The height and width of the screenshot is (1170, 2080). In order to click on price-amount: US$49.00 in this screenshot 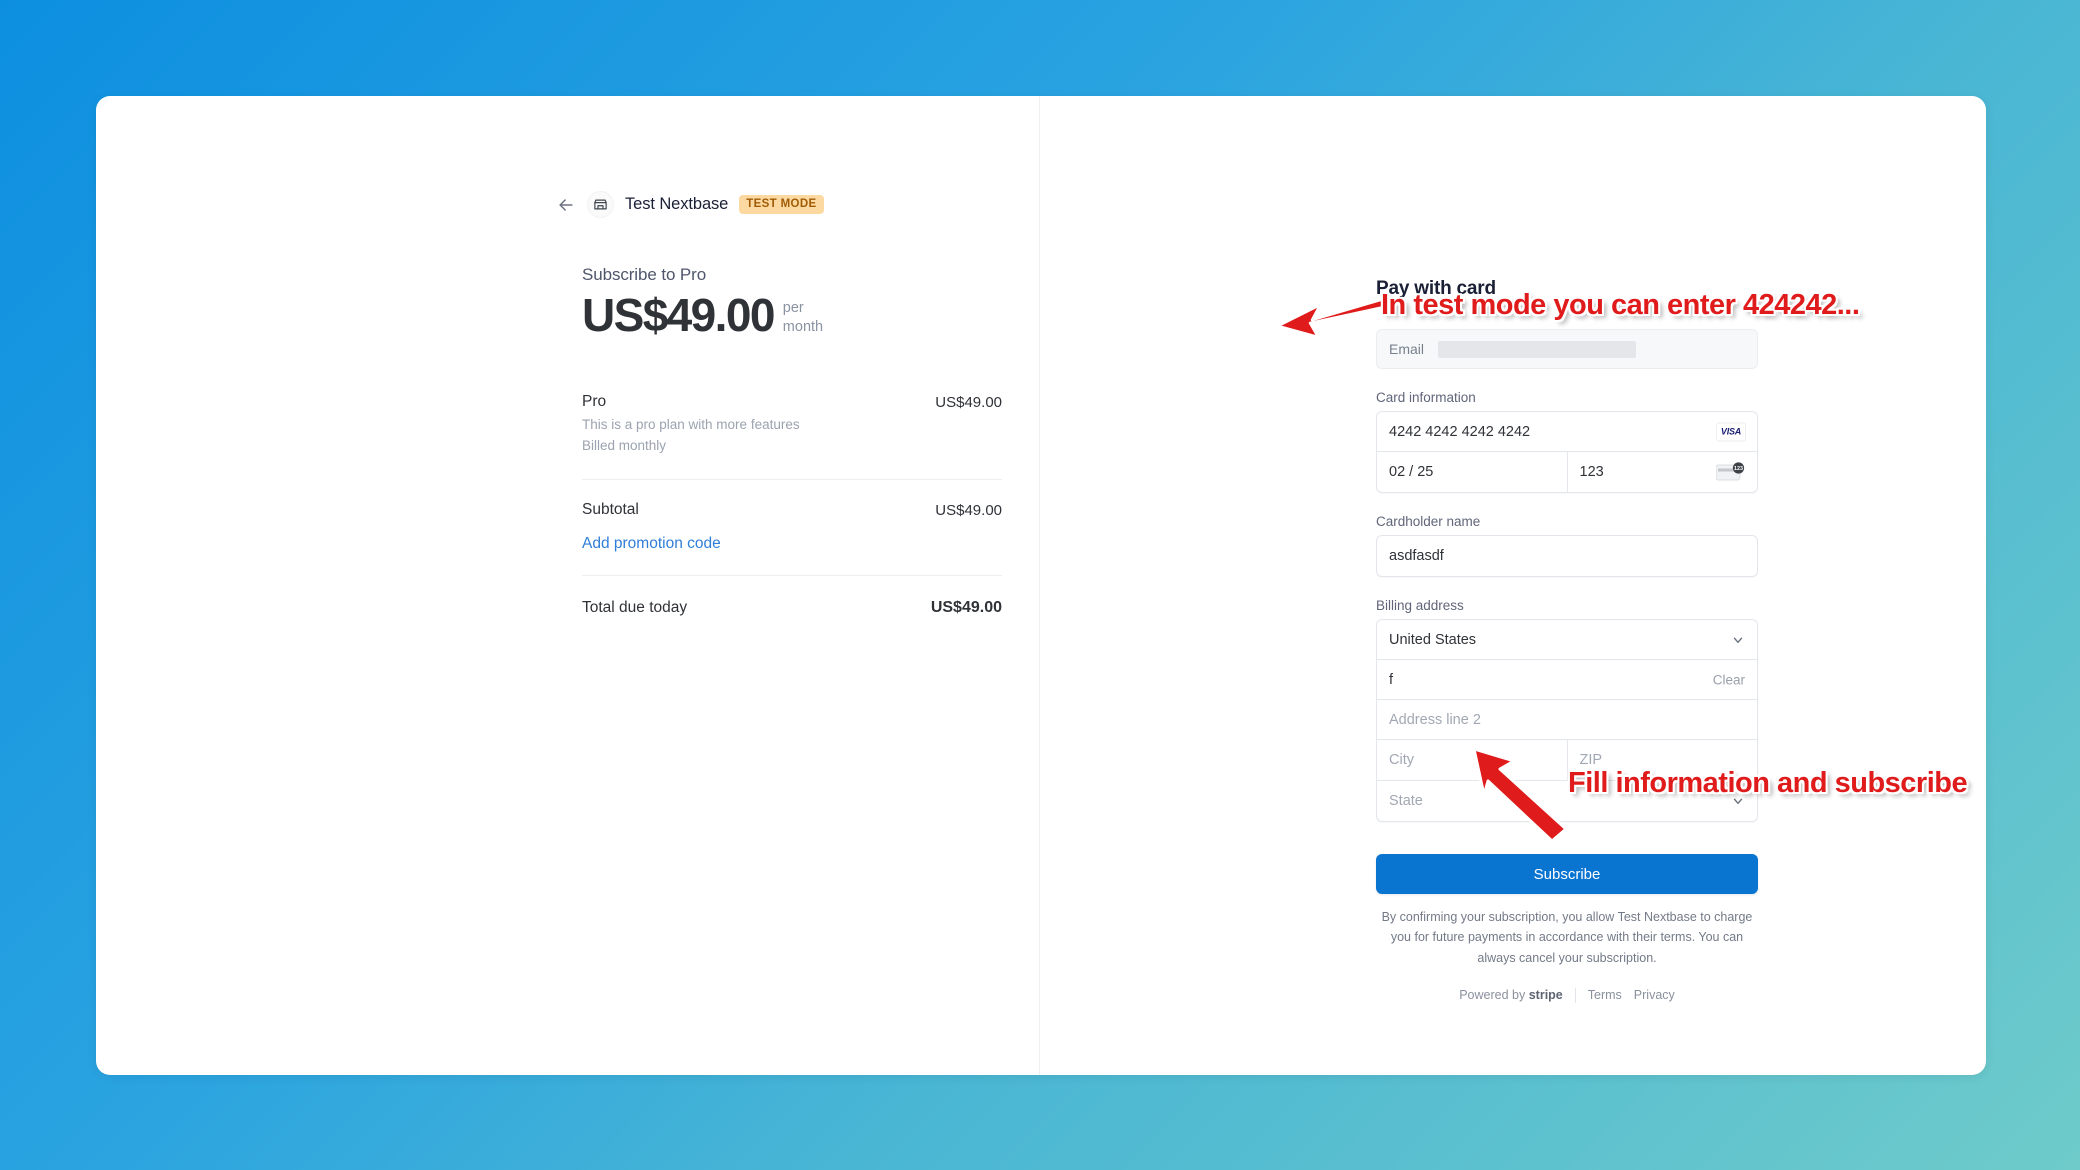, I will do `click(678, 315)`.